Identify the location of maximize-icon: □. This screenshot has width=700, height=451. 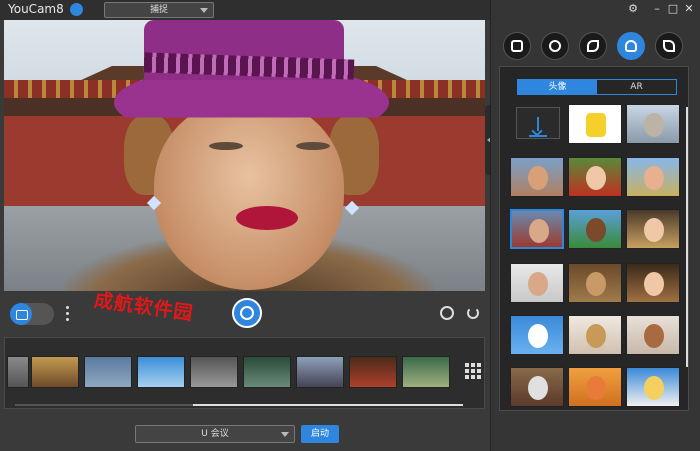
(673, 9).